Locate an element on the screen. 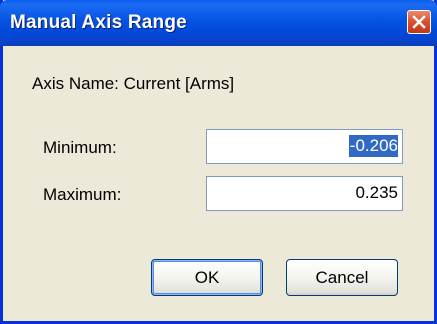  window-title: Manual Axis Range is located at coordinates (98, 22).